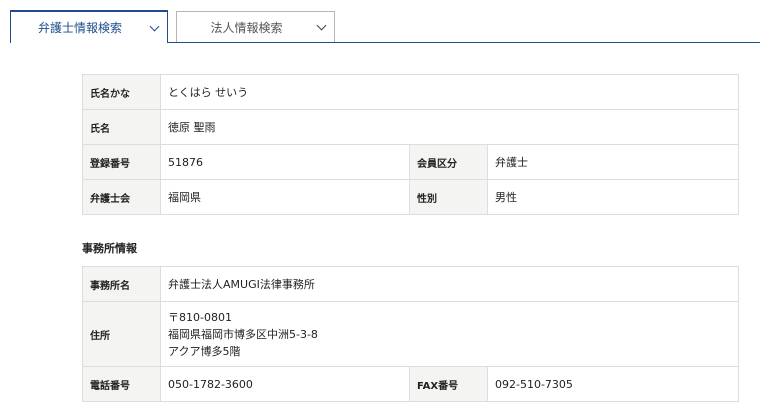 The width and height of the screenshot is (760, 413). I want to click on address-value: 〒810-0801 福岡県福岡市博多区中洲5-3-8 アクア博多5階, so click(449, 334).